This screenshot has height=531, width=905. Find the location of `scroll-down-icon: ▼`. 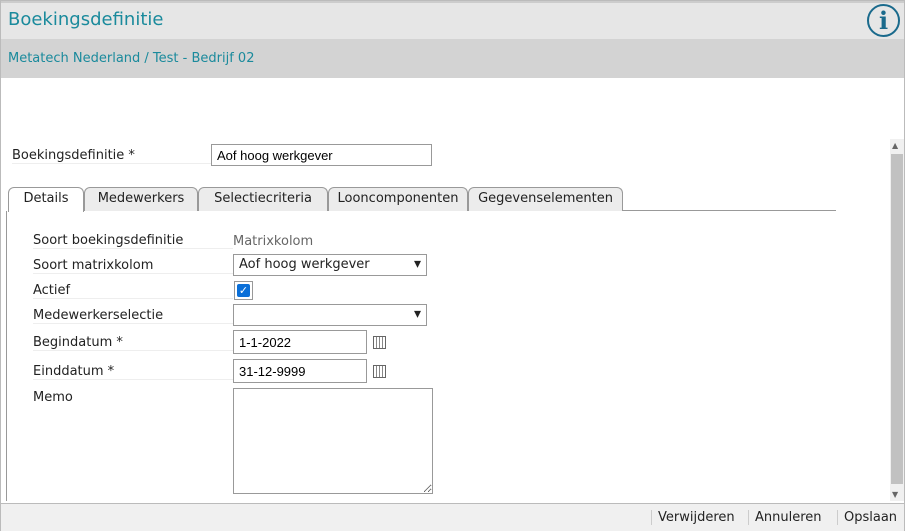

scroll-down-icon: ▼ is located at coordinates (895, 494).